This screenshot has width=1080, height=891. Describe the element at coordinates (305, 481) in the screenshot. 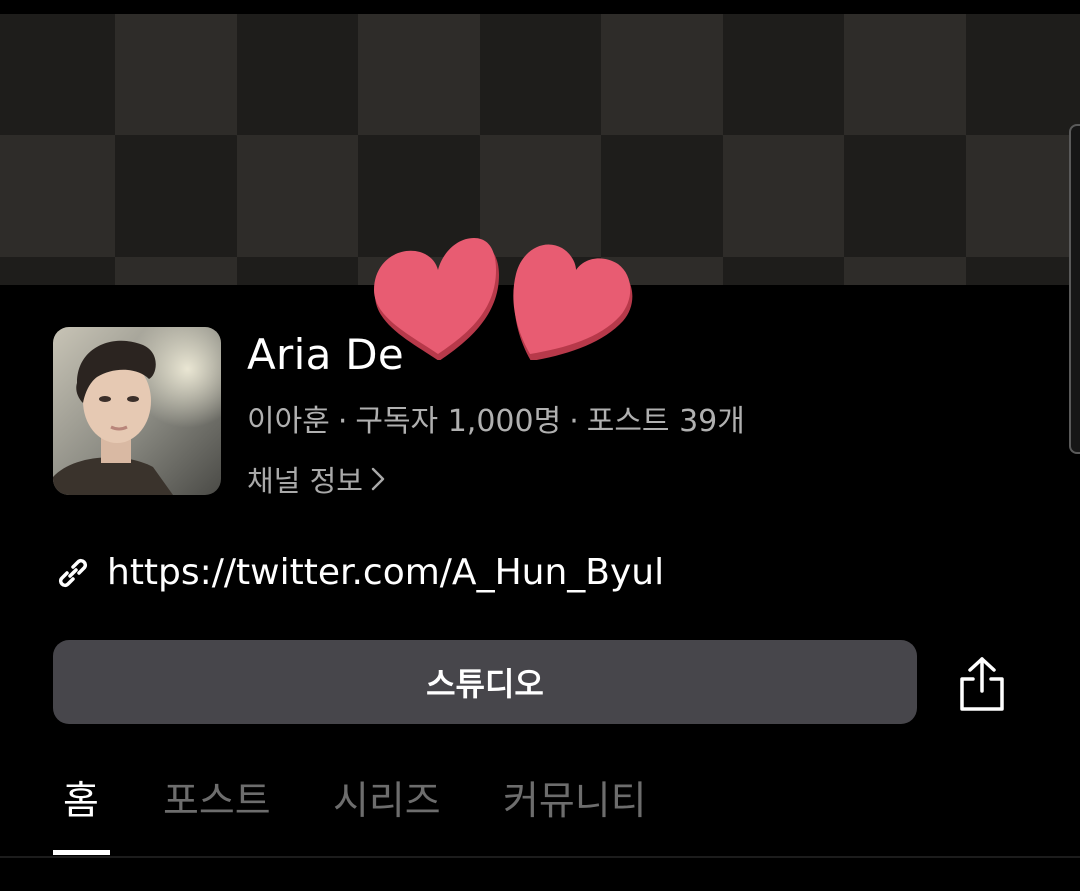

I see `channel-info-label: 채널 정보` at that location.